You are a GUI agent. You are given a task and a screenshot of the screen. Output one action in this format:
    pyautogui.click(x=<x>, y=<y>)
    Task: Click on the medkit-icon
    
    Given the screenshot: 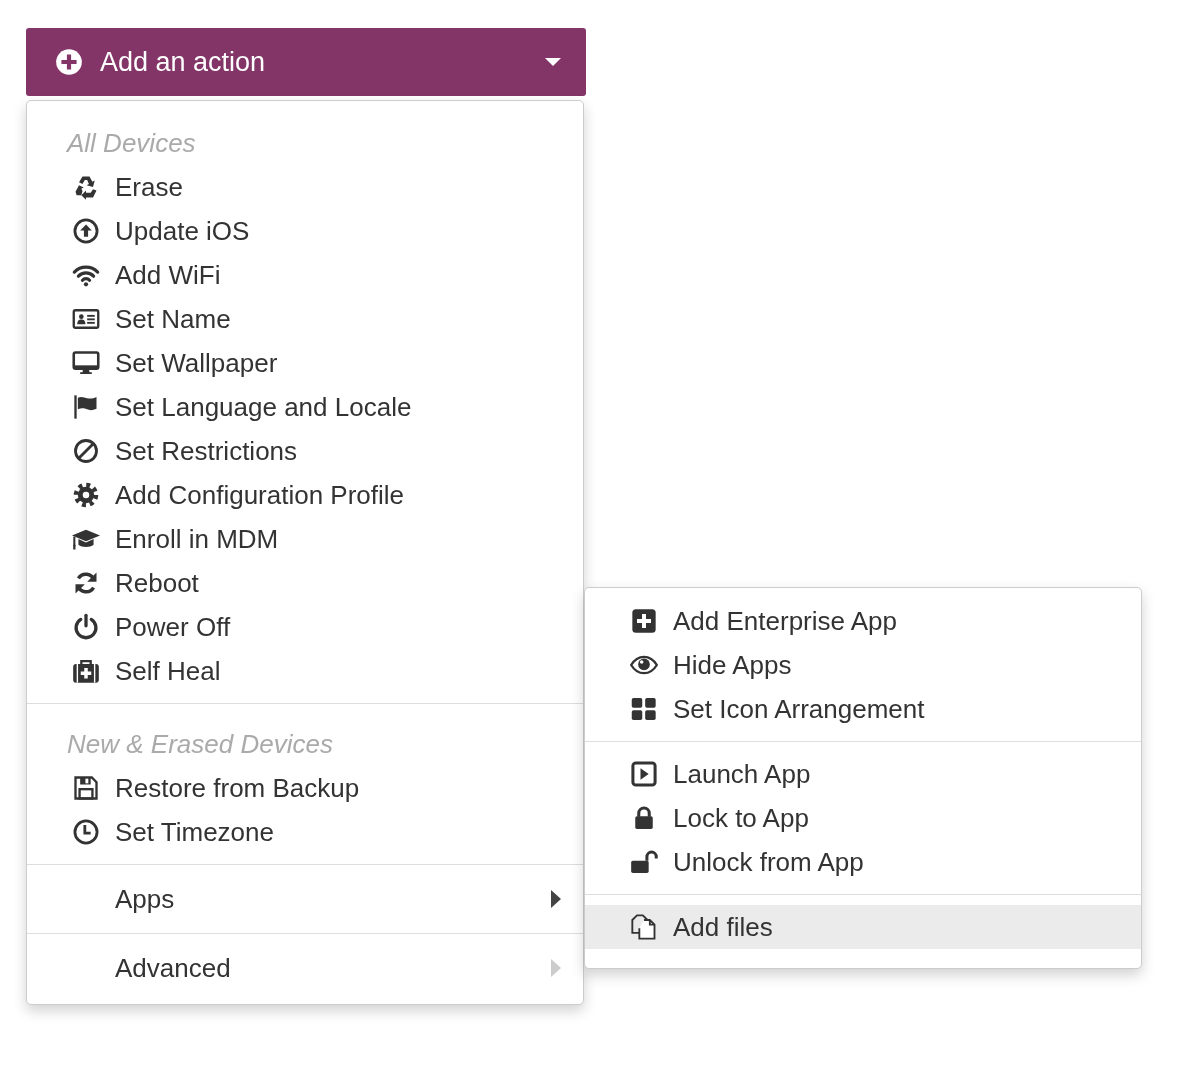 What is the action you would take?
    pyautogui.click(x=86, y=671)
    